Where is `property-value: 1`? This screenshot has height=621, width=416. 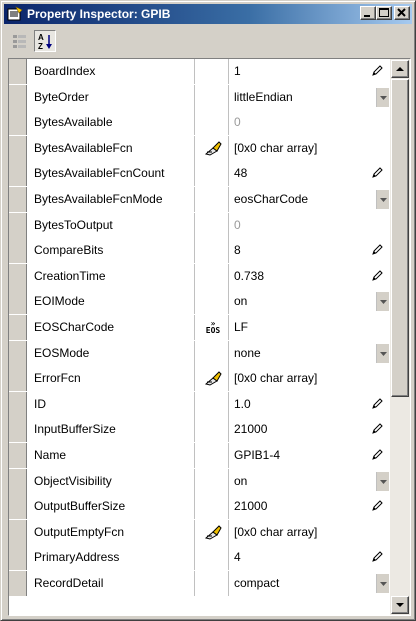 property-value: 1 is located at coordinates (309, 71).